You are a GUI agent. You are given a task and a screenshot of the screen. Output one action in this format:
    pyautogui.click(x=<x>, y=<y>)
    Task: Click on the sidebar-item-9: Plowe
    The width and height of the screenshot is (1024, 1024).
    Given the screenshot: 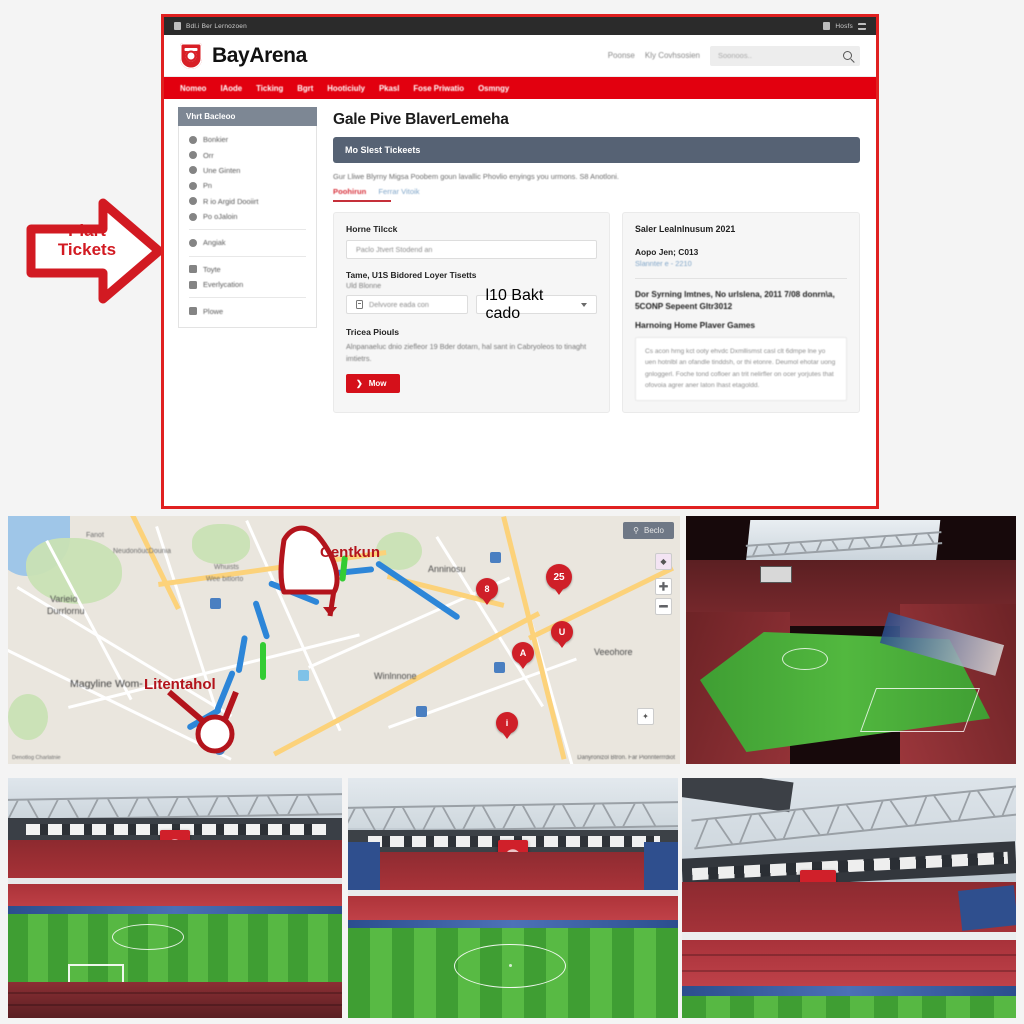 What is the action you would take?
    pyautogui.click(x=247, y=310)
    